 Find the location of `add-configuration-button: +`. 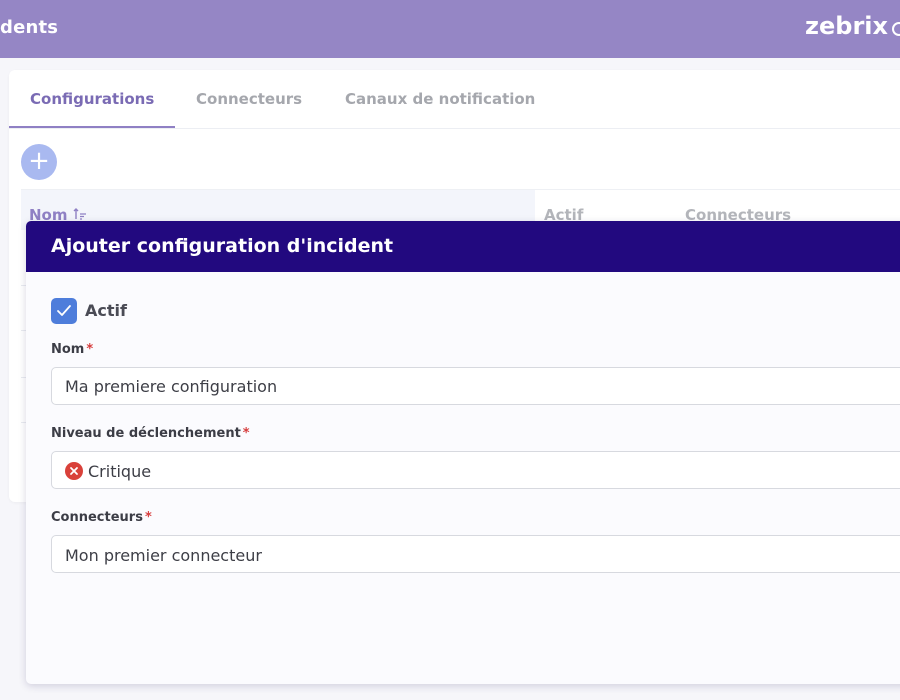

add-configuration-button: + is located at coordinates (39, 162).